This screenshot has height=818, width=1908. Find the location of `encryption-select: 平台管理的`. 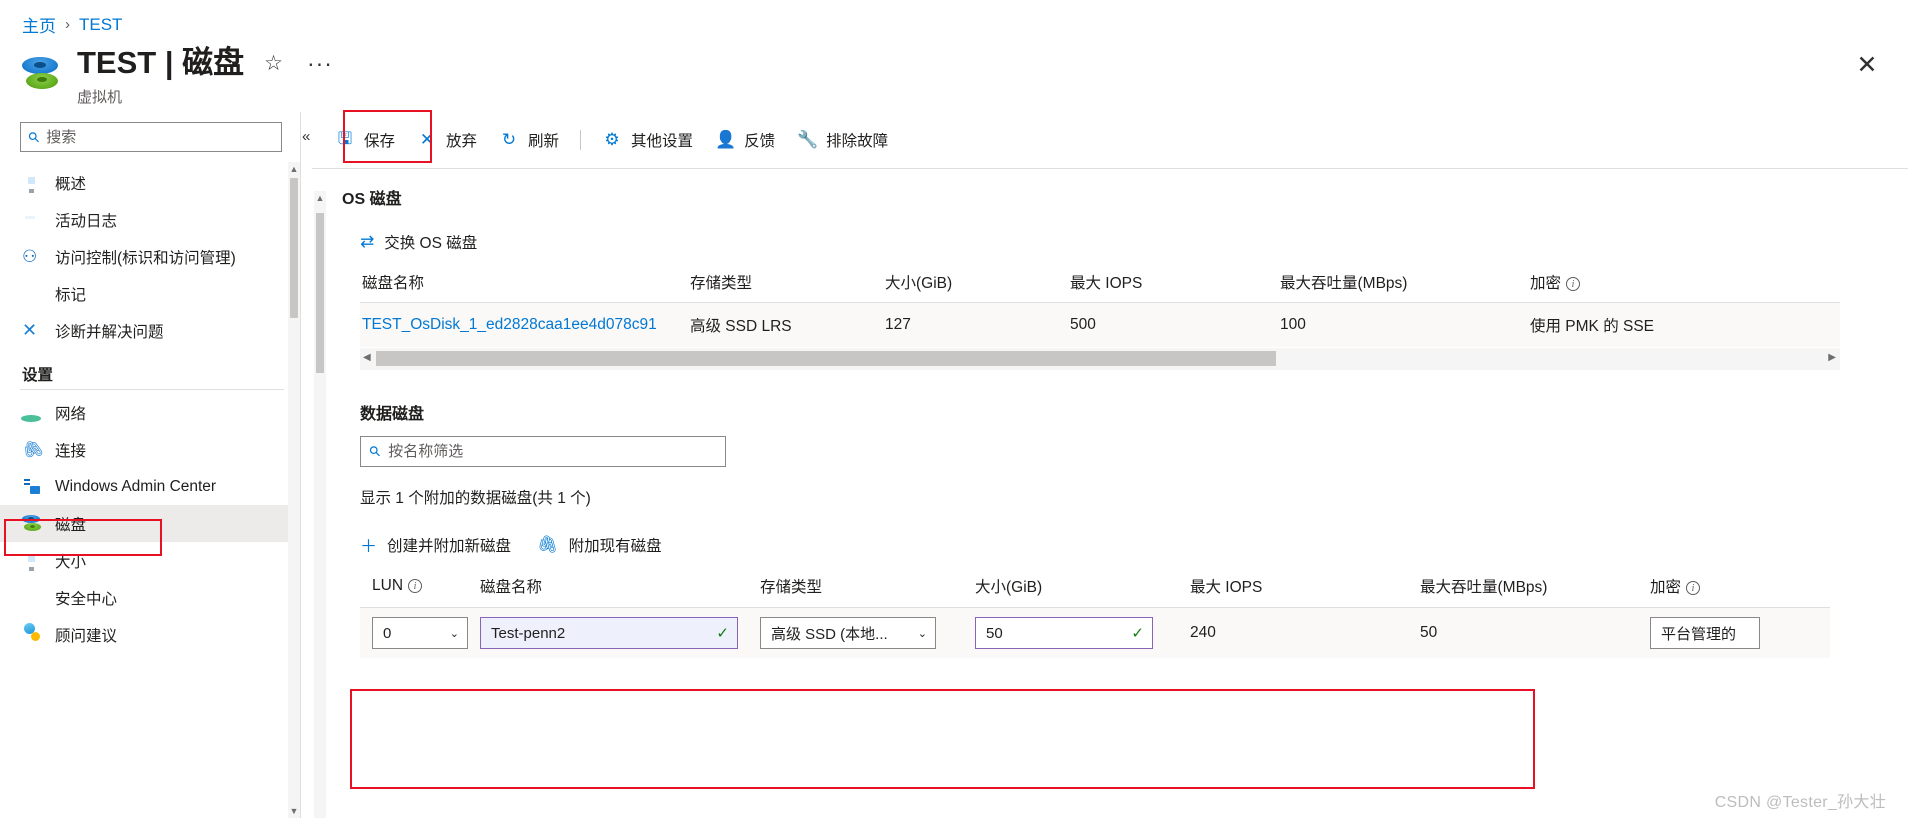

encryption-select: 平台管理的 is located at coordinates (1705, 633).